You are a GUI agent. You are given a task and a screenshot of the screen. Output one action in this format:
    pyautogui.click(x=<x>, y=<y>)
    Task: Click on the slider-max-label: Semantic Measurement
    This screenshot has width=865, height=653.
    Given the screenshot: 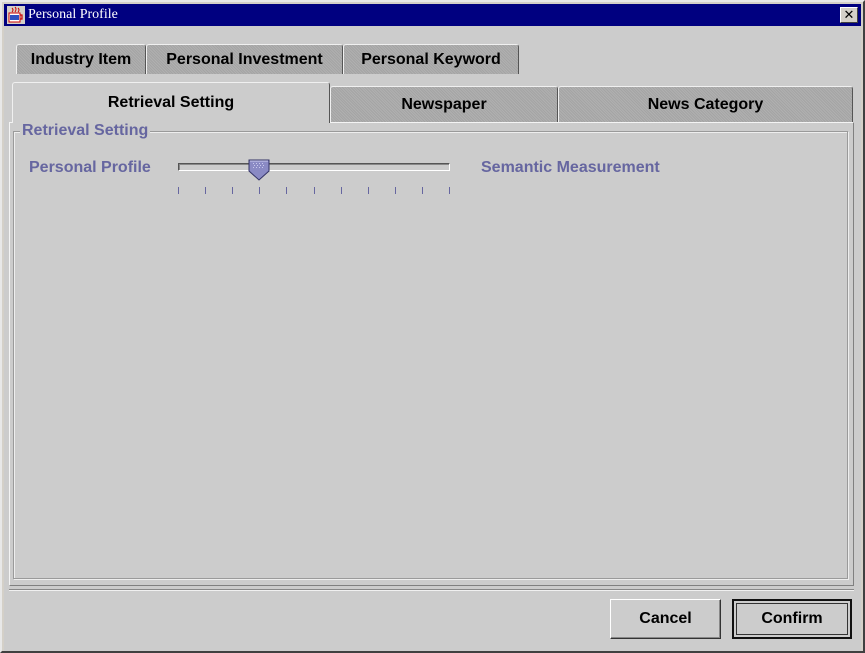 What is the action you would take?
    pyautogui.click(x=570, y=167)
    